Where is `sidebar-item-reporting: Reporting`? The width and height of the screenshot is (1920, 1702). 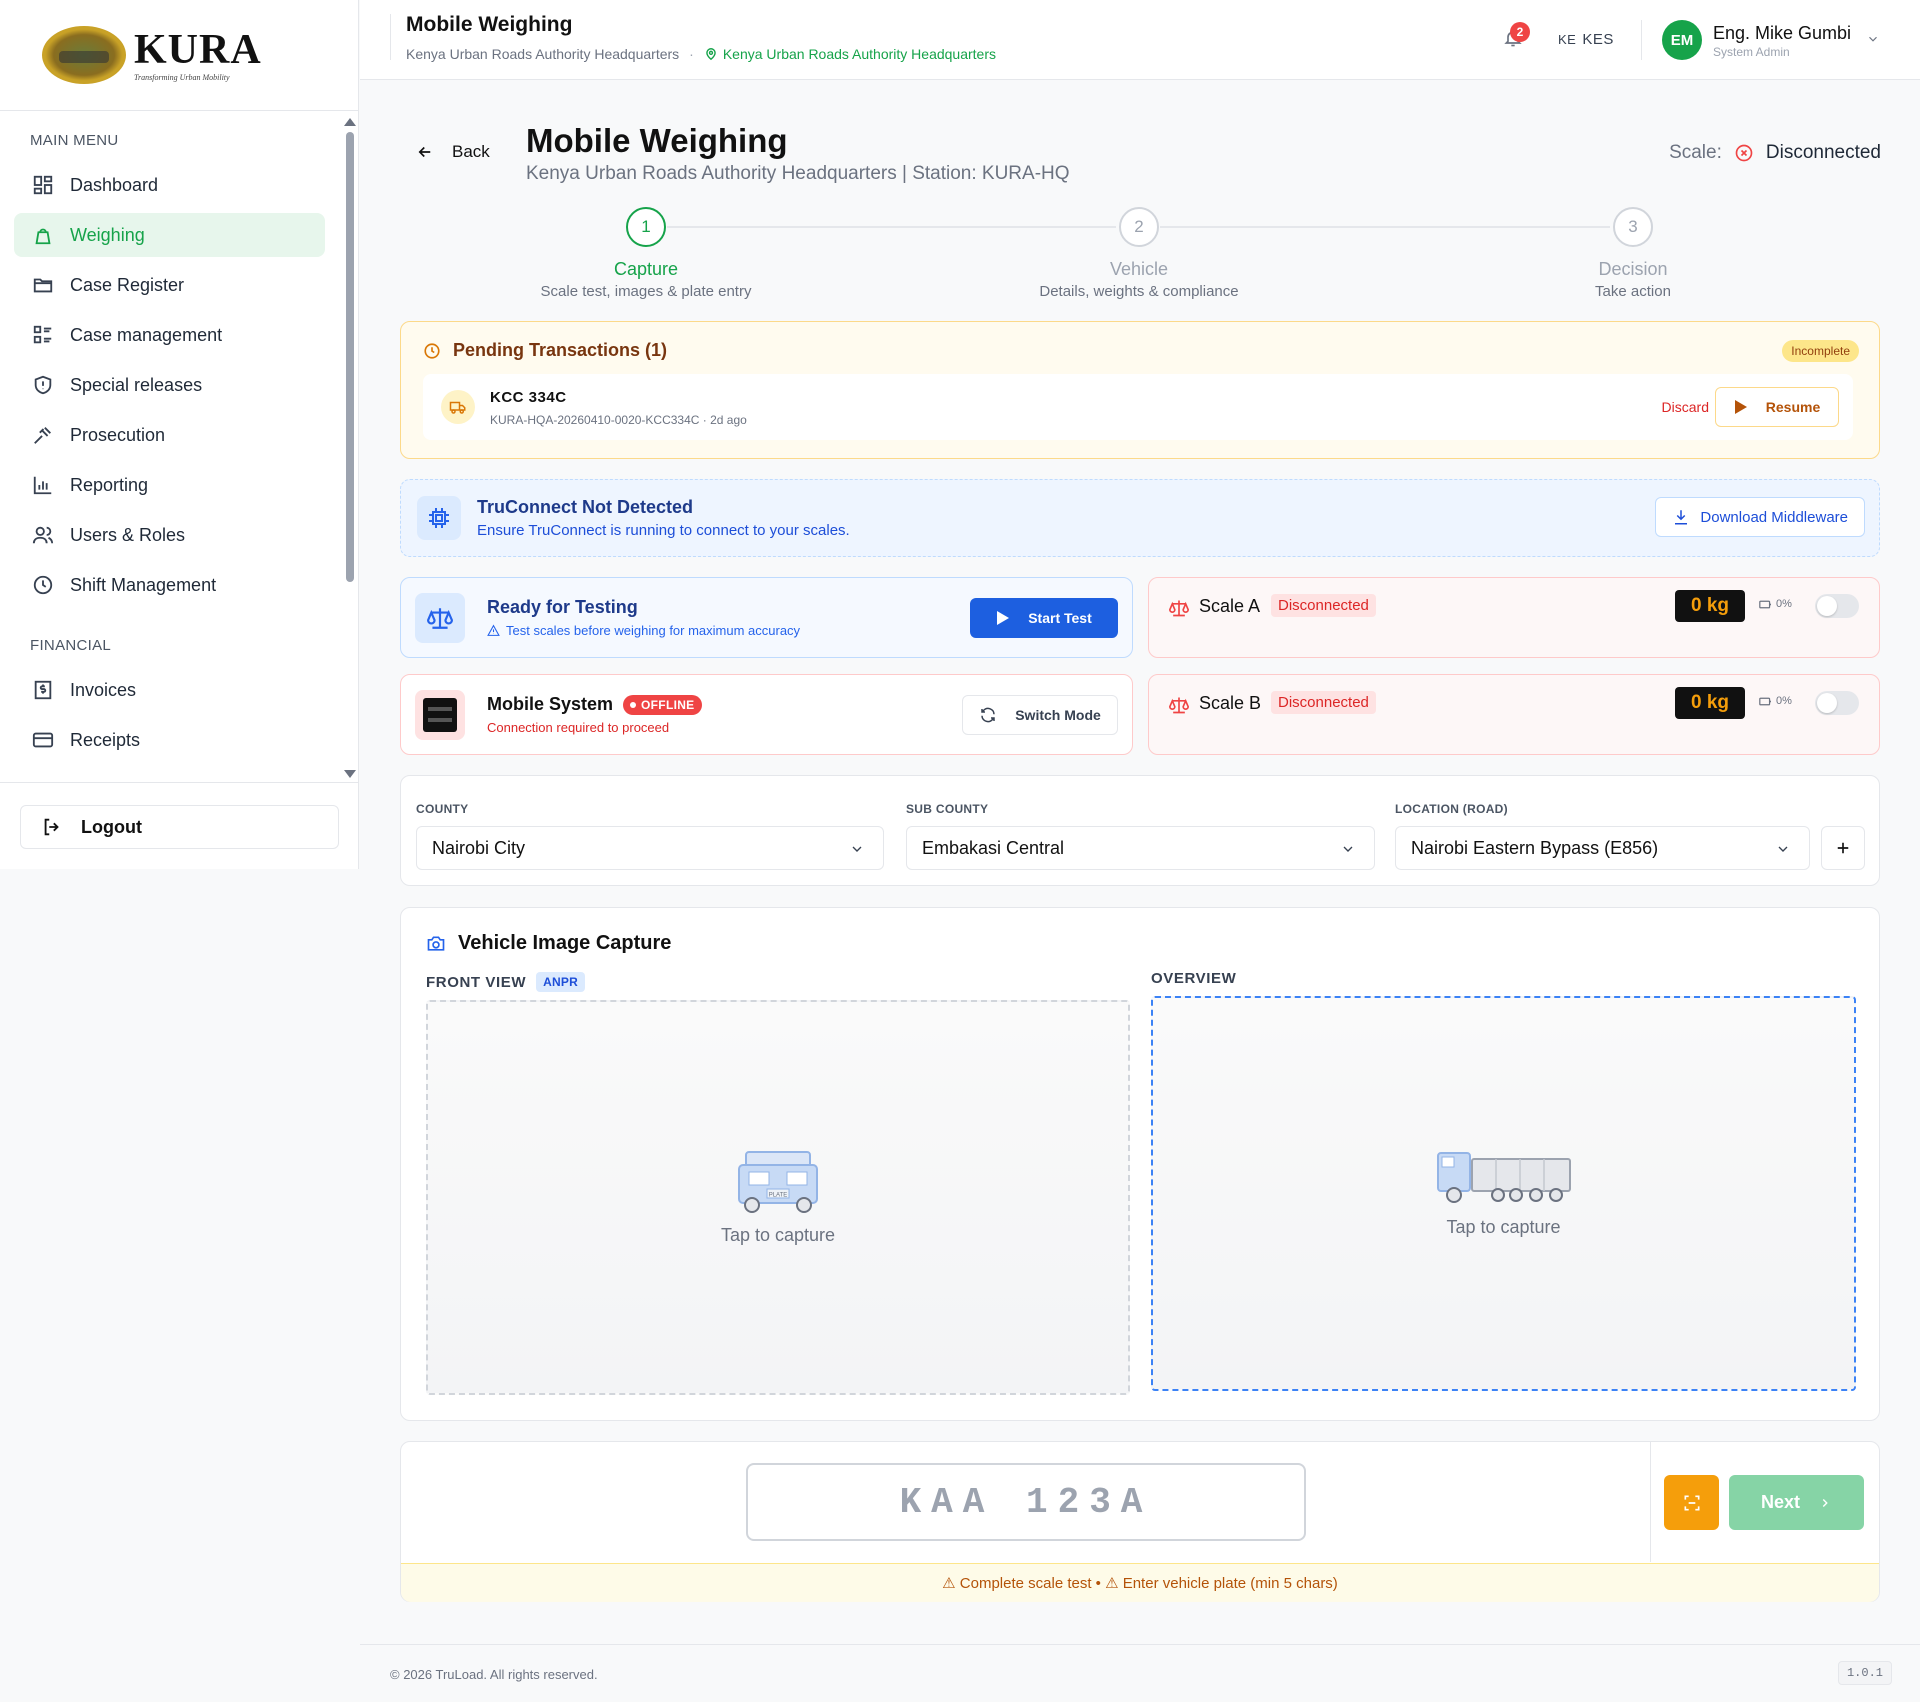 sidebar-item-reporting: Reporting is located at coordinates (169, 485).